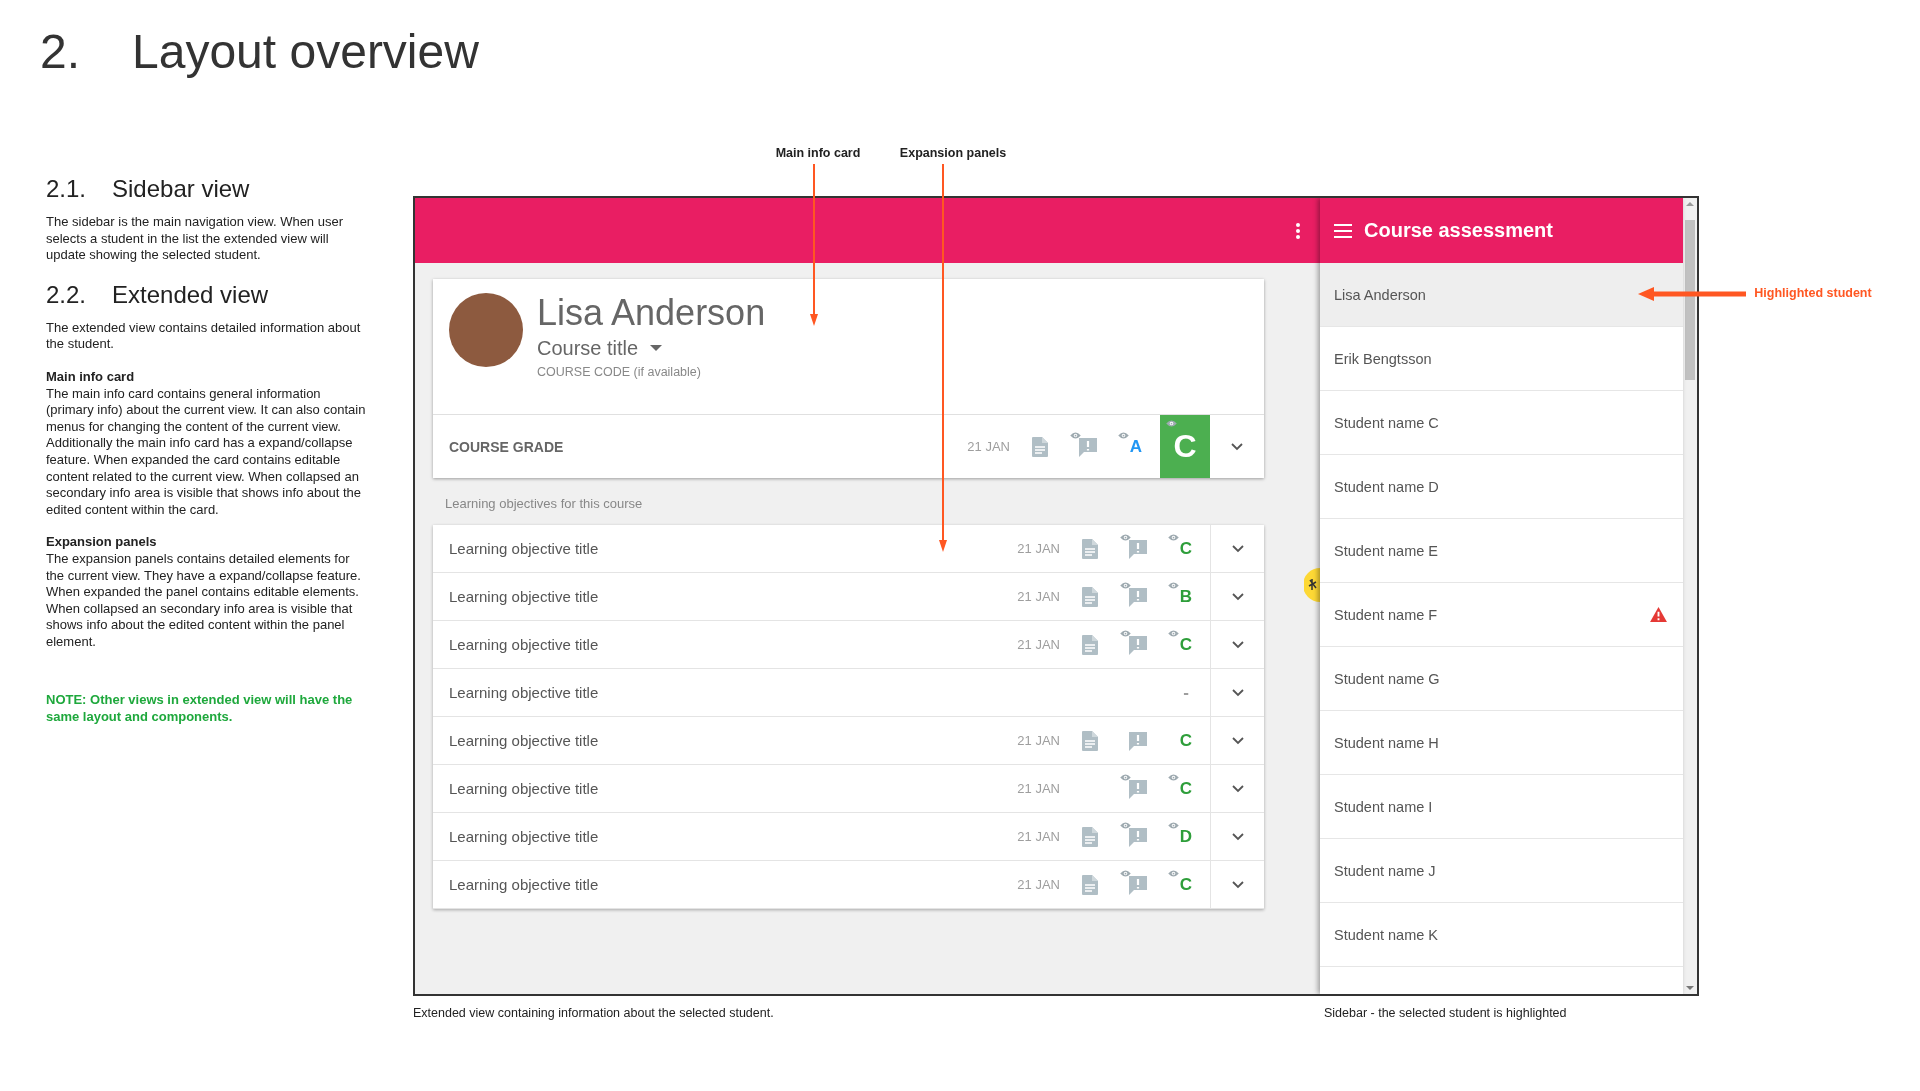  What do you see at coordinates (1813, 293) in the screenshot?
I see `annotation-label: Highlighted student` at bounding box center [1813, 293].